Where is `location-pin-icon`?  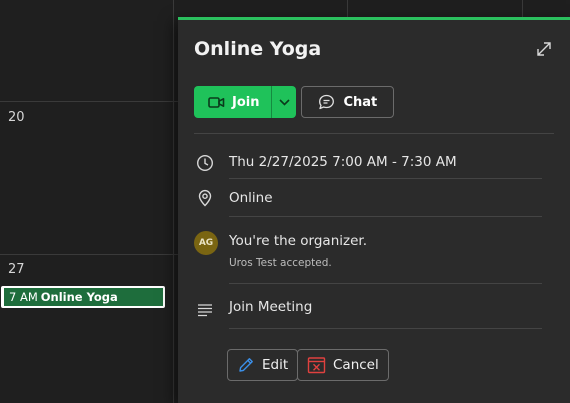
location-pin-icon is located at coordinates (205, 198).